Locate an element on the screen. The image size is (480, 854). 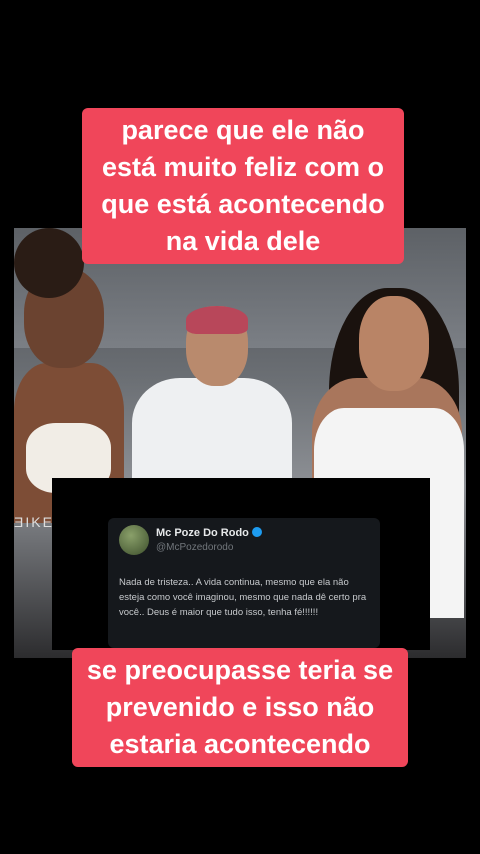
middle-person-hair is located at coordinates (217, 320).